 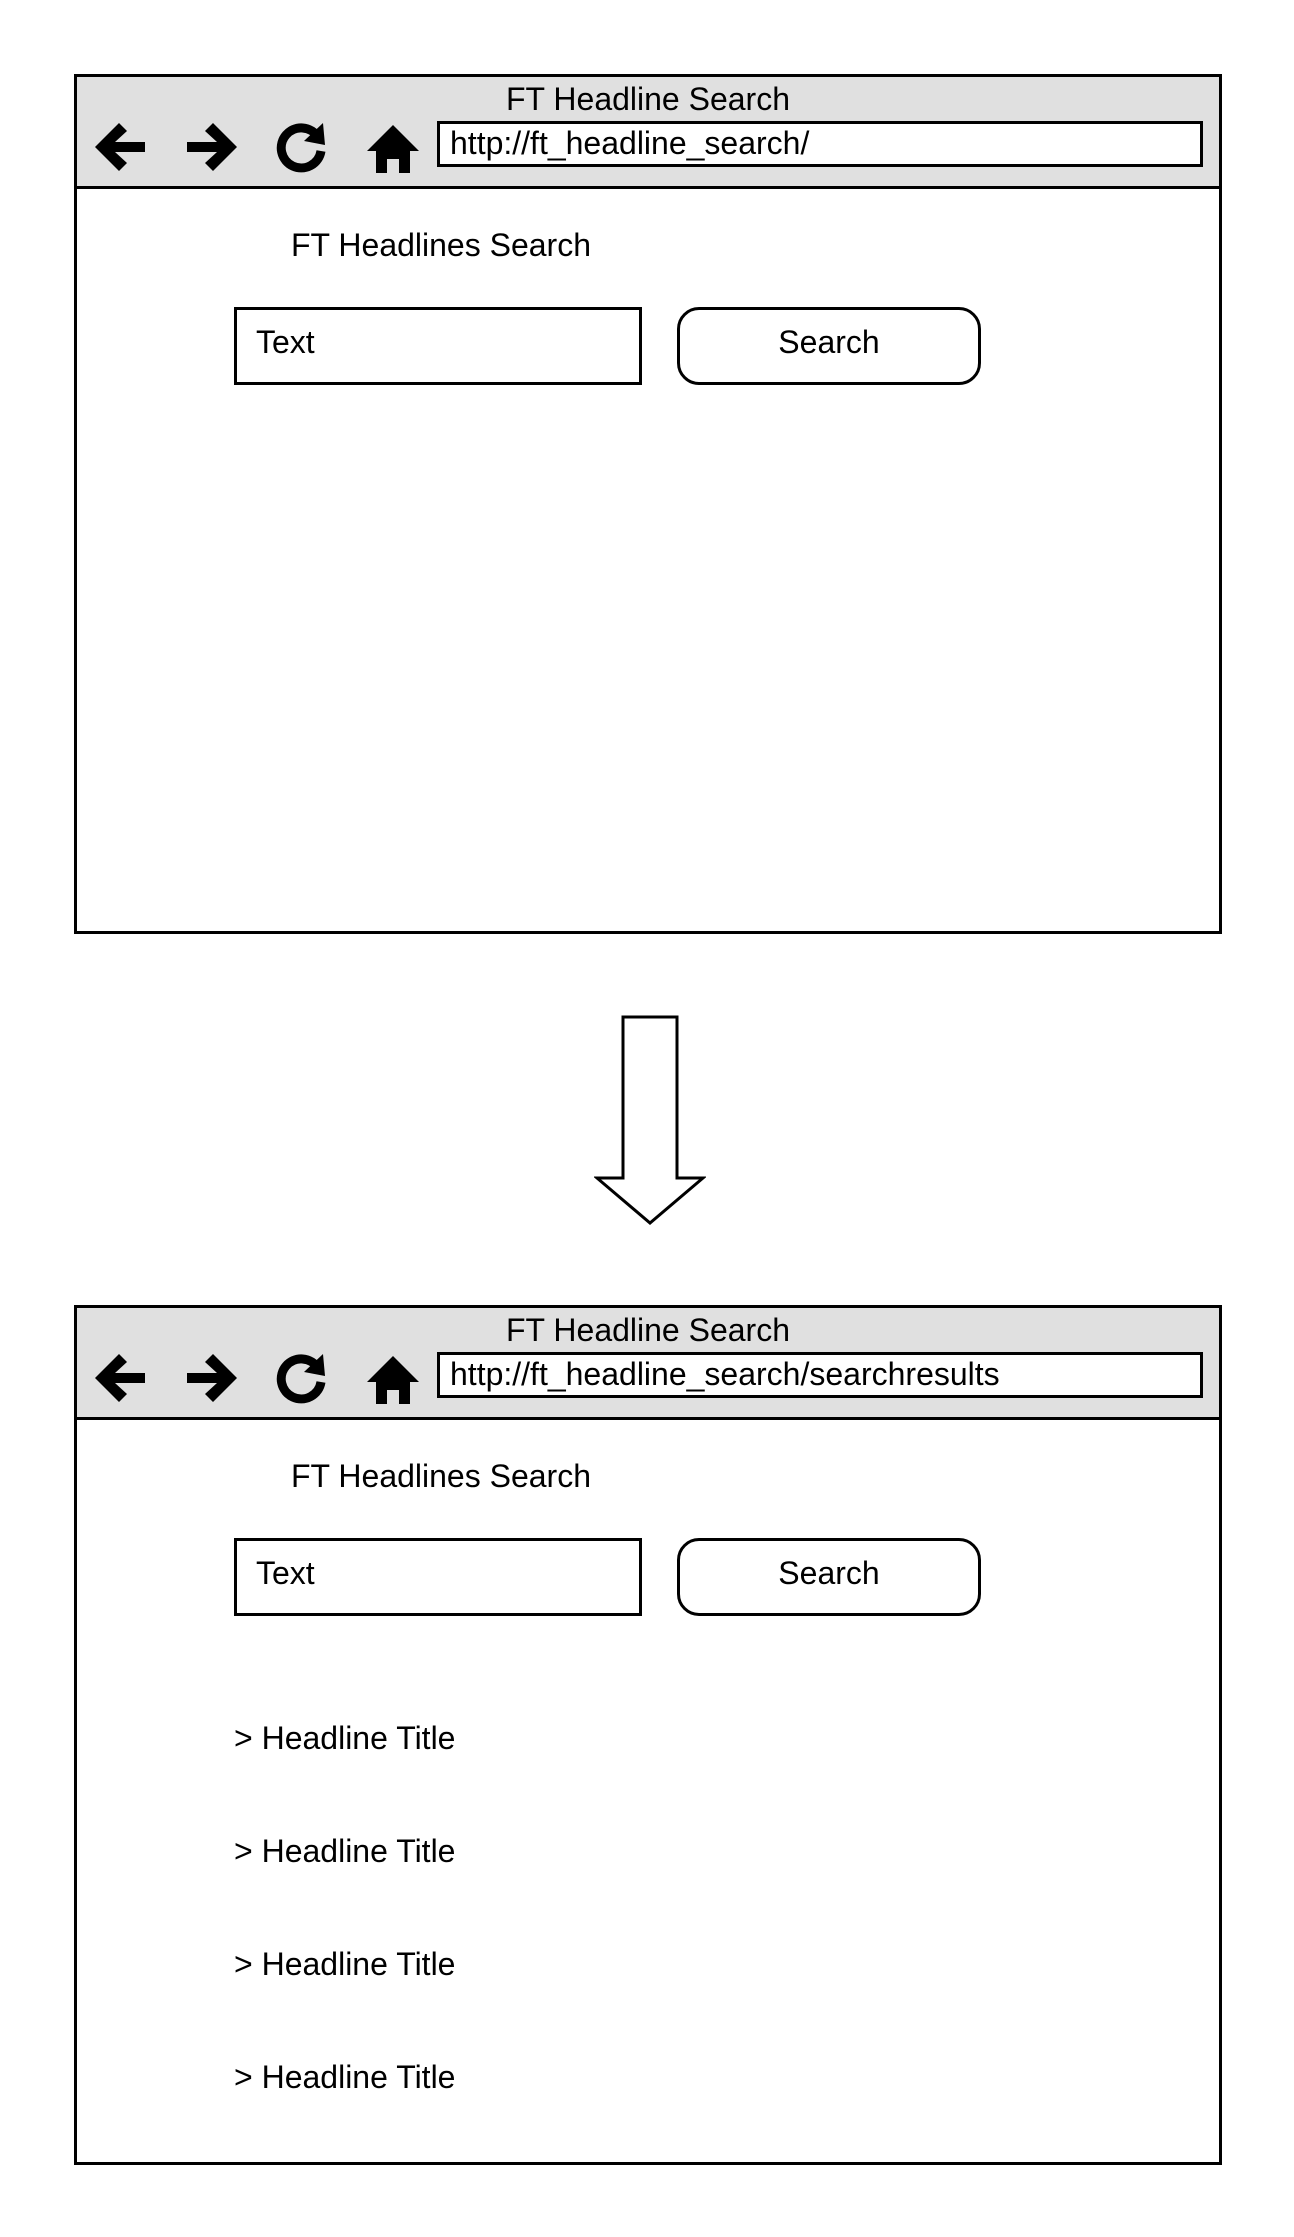 I want to click on flow-down-arrow, so click(x=650, y=1120).